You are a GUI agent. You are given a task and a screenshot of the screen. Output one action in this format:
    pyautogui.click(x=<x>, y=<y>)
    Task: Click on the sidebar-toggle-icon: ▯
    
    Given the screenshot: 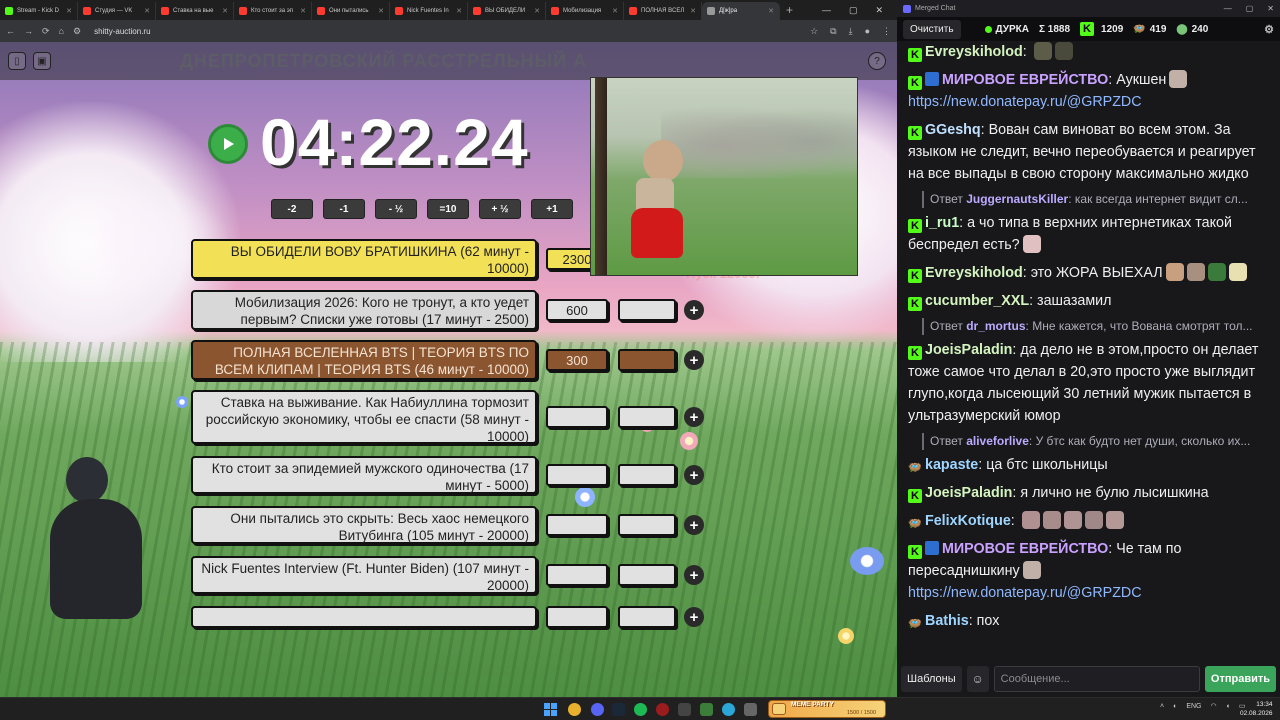 What is the action you would take?
    pyautogui.click(x=17, y=61)
    